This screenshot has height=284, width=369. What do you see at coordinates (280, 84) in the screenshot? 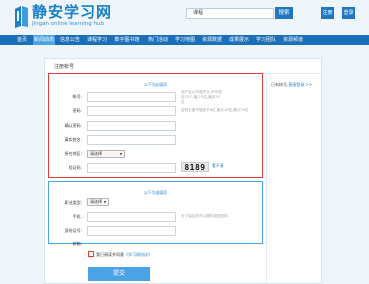
I see `login-hint-text: 已有帐号,` at bounding box center [280, 84].